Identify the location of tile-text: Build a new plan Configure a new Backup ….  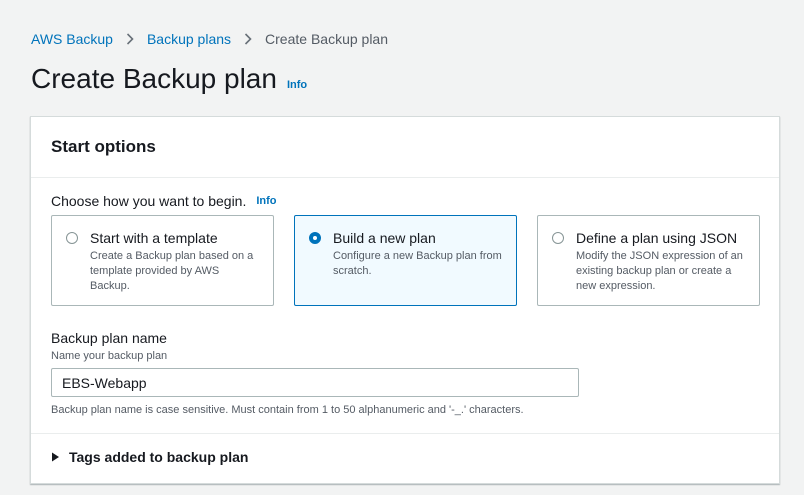
(417, 267).